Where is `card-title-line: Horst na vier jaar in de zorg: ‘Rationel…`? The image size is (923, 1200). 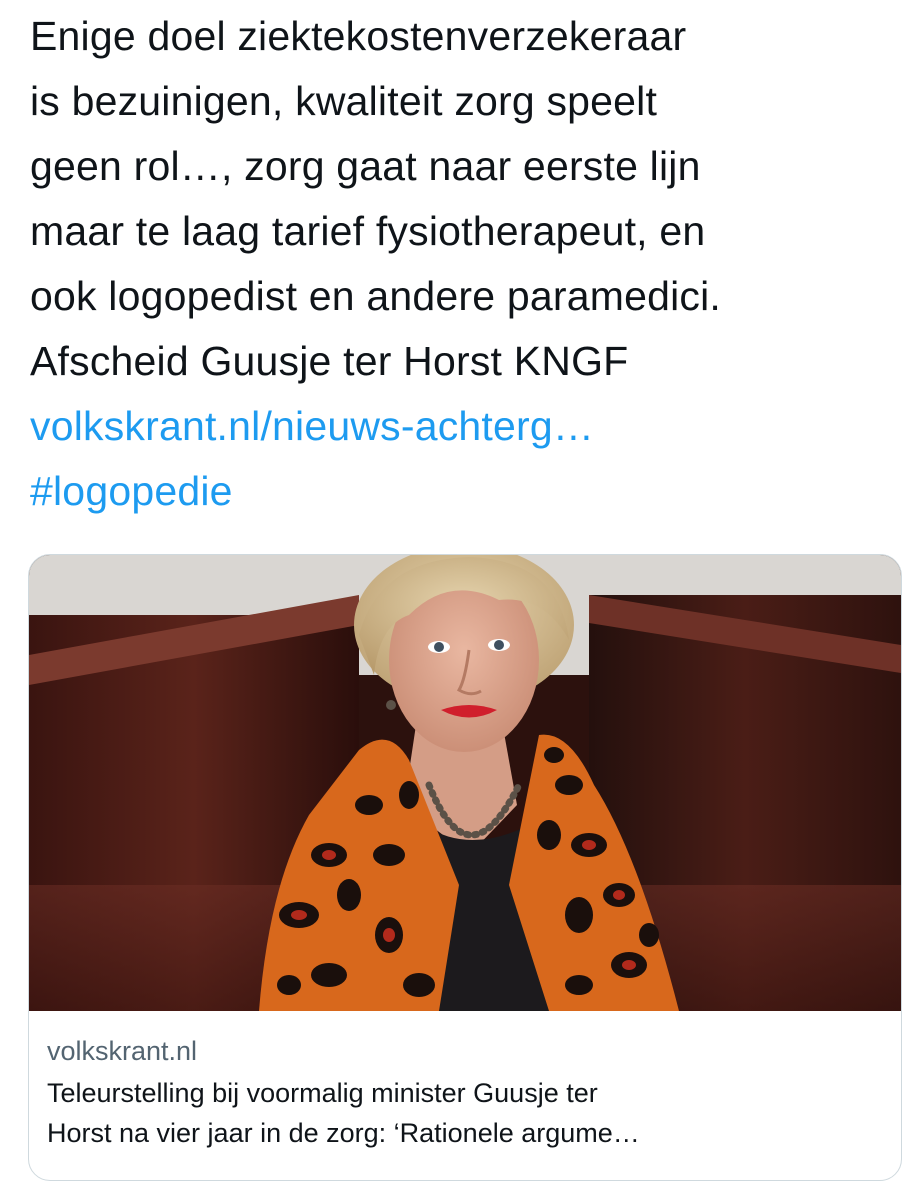
card-title-line: Horst na vier jaar in de zorg: ‘Rationel… is located at coordinates (343, 1133).